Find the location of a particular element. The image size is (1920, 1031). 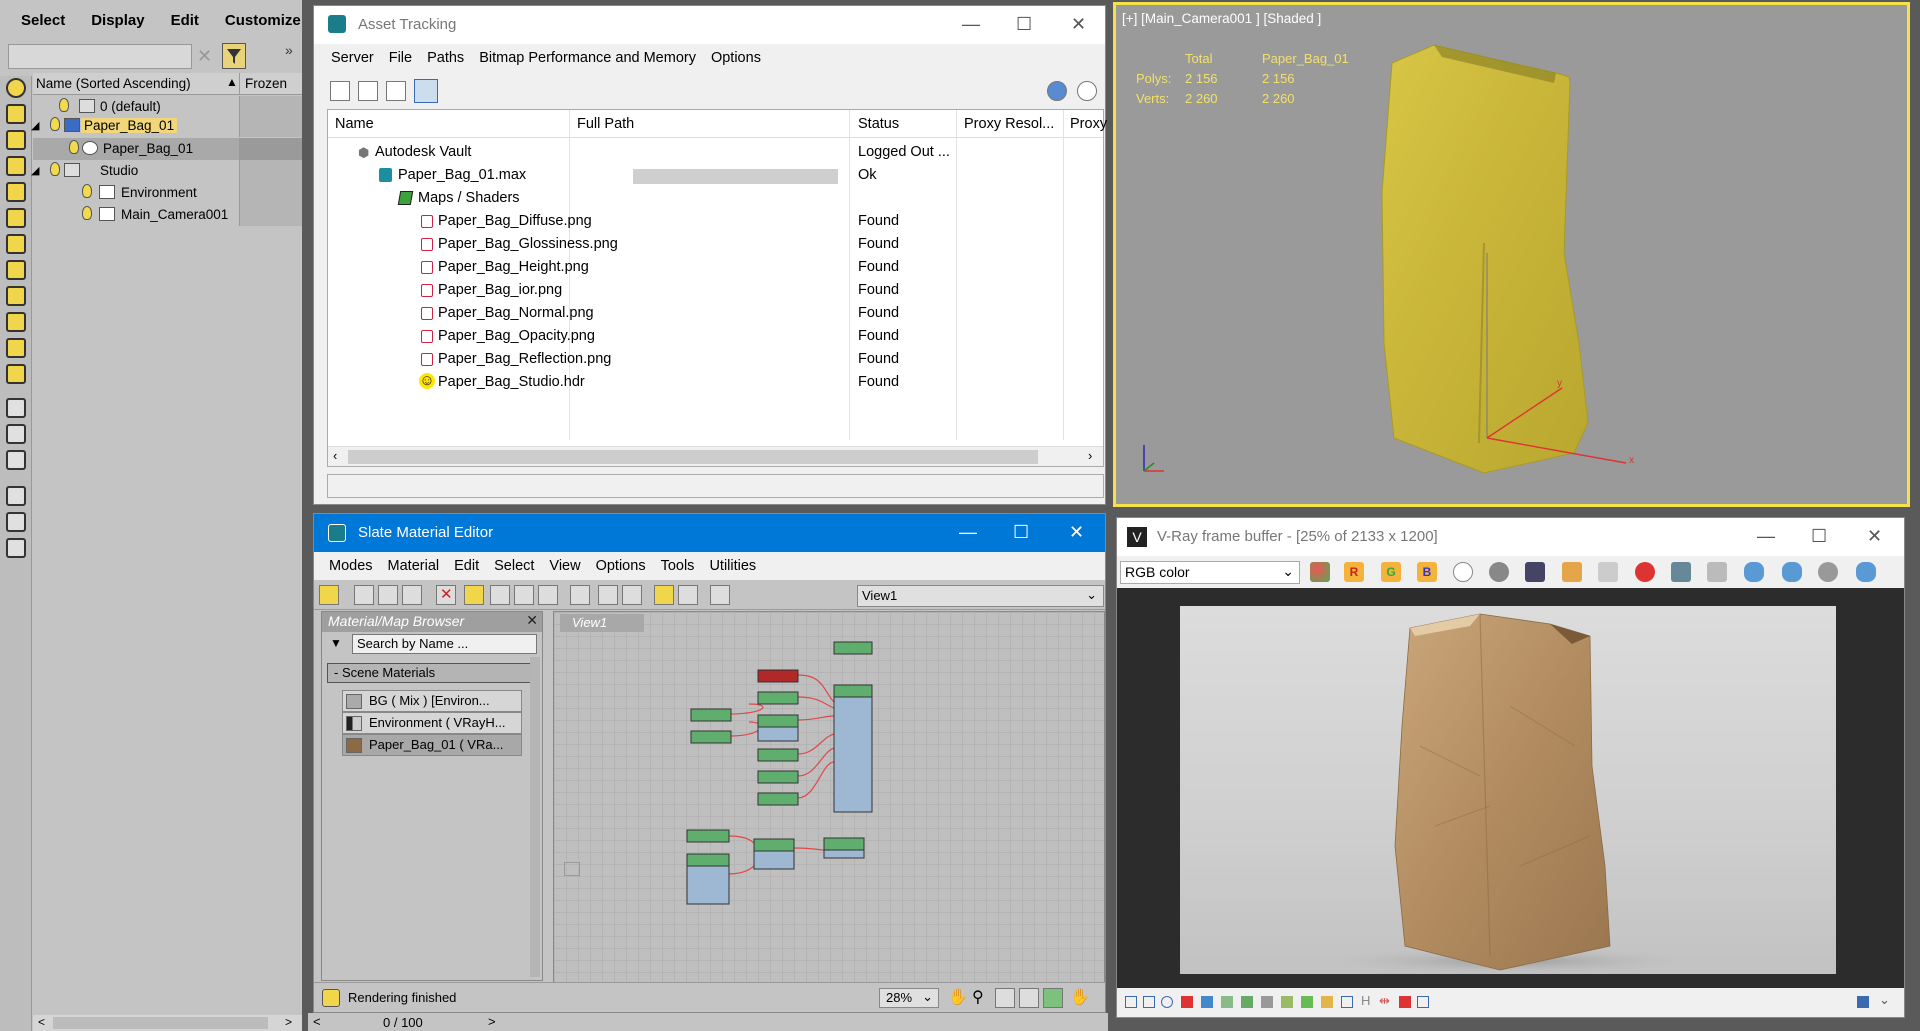

display-geometry-icon is located at coordinates (16, 114).